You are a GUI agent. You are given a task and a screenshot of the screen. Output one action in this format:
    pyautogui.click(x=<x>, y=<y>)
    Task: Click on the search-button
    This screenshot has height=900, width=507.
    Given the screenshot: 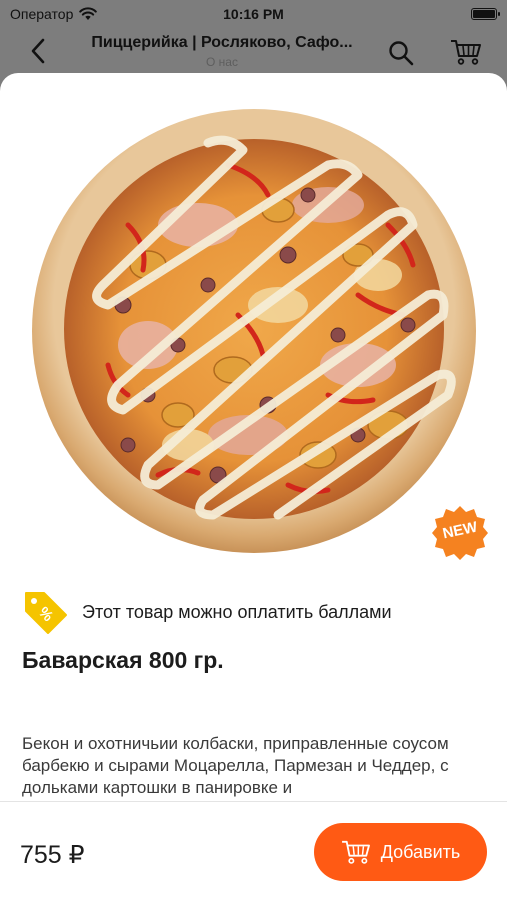 What is the action you would take?
    pyautogui.click(x=401, y=53)
    